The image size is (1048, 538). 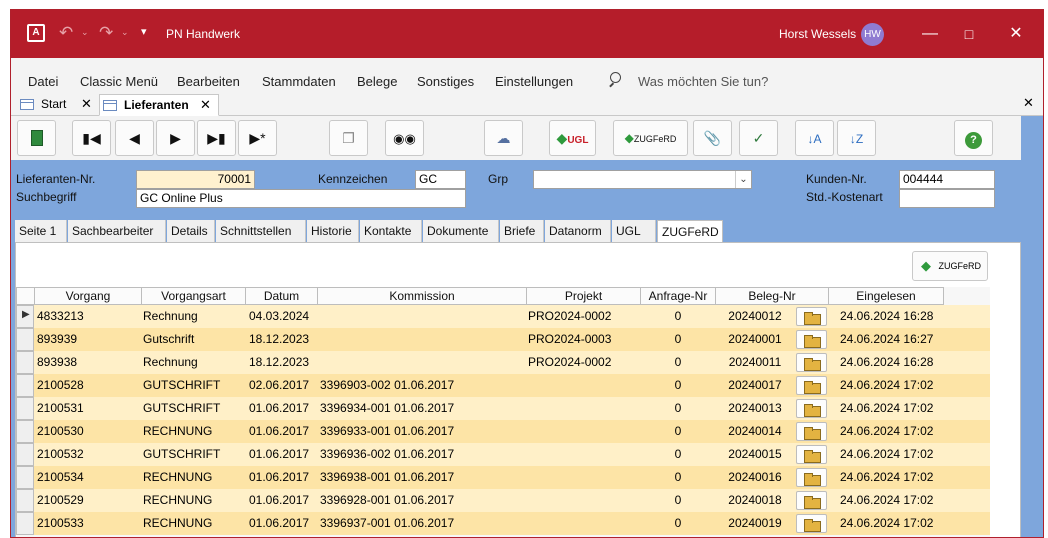 What do you see at coordinates (422, 296) in the screenshot?
I see `column-header-kommission: Kommission` at bounding box center [422, 296].